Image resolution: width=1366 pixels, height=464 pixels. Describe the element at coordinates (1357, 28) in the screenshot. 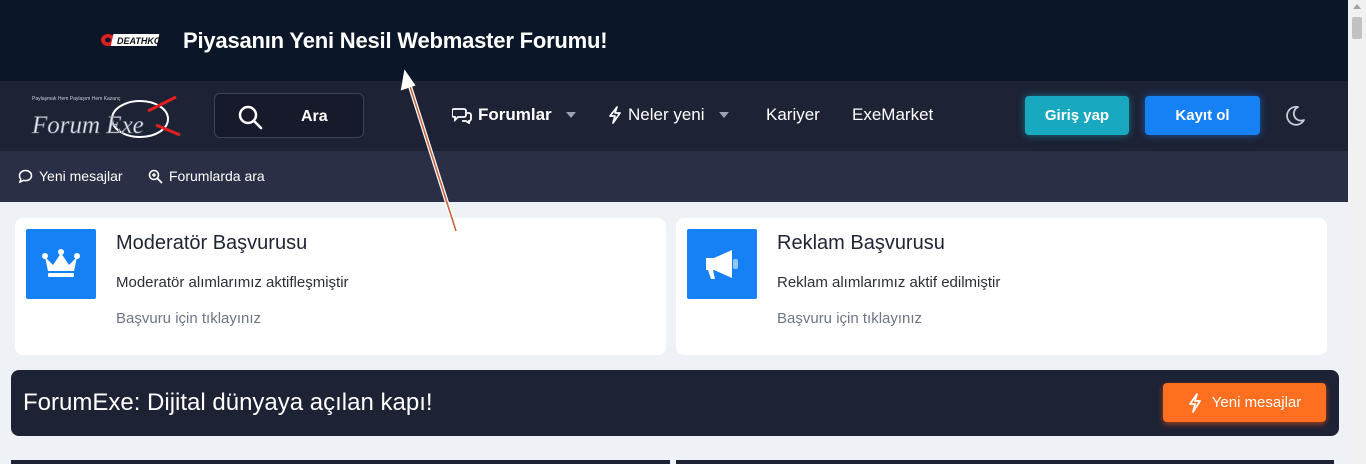

I see `scrollbar-thumb` at that location.